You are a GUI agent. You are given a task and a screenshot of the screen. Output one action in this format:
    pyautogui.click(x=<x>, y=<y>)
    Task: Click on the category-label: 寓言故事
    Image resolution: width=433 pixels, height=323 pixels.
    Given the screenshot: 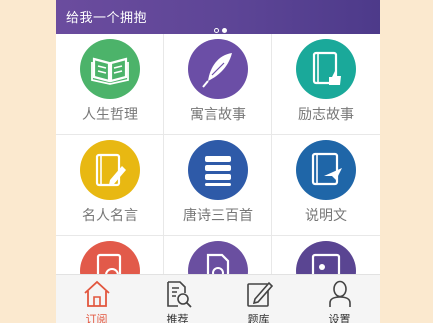 What is the action you would take?
    pyautogui.click(x=218, y=115)
    